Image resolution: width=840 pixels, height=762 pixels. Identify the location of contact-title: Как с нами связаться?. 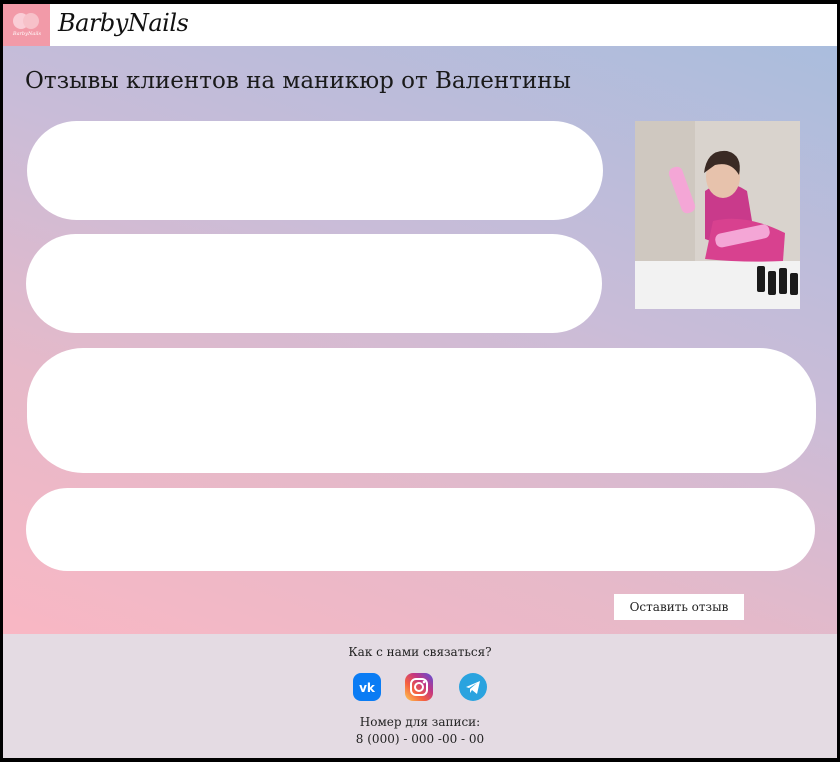
(420, 652).